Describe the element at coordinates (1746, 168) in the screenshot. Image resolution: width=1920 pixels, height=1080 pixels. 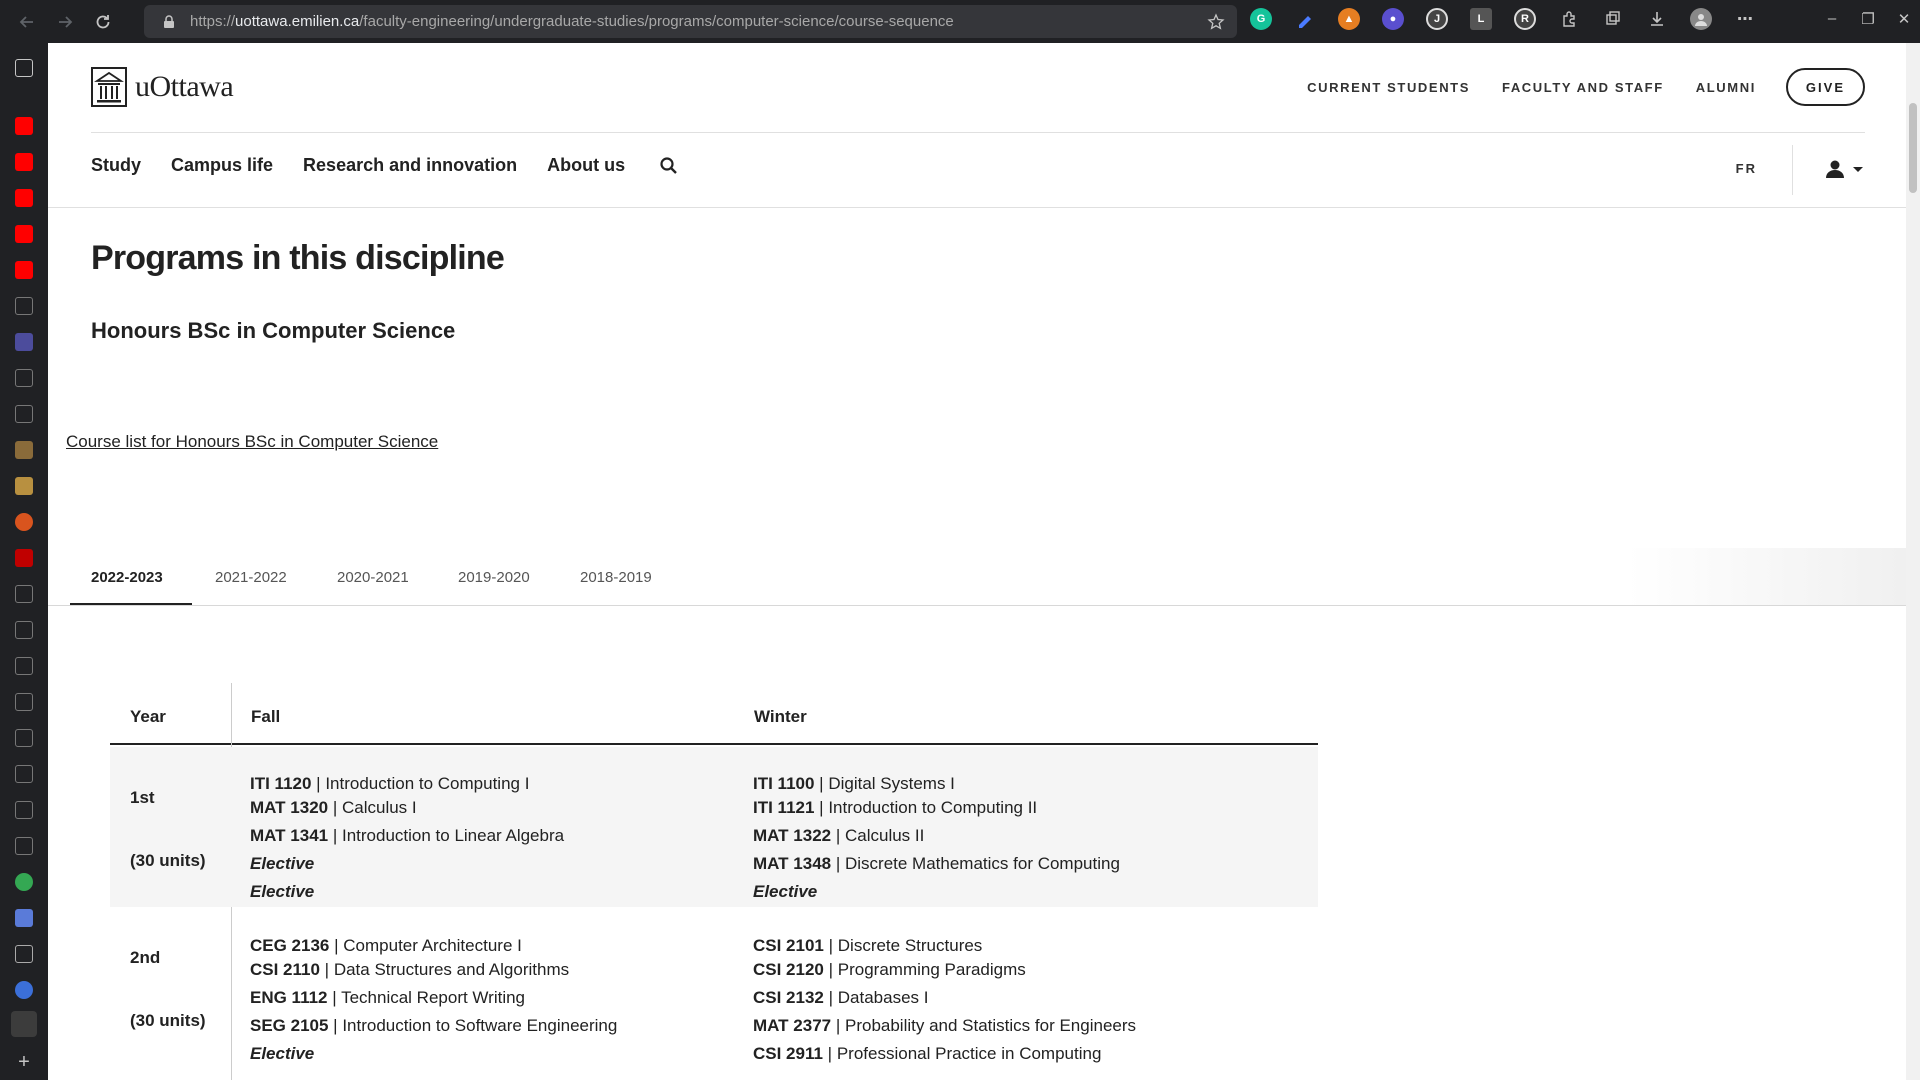
I see `language-toggle: FR` at that location.